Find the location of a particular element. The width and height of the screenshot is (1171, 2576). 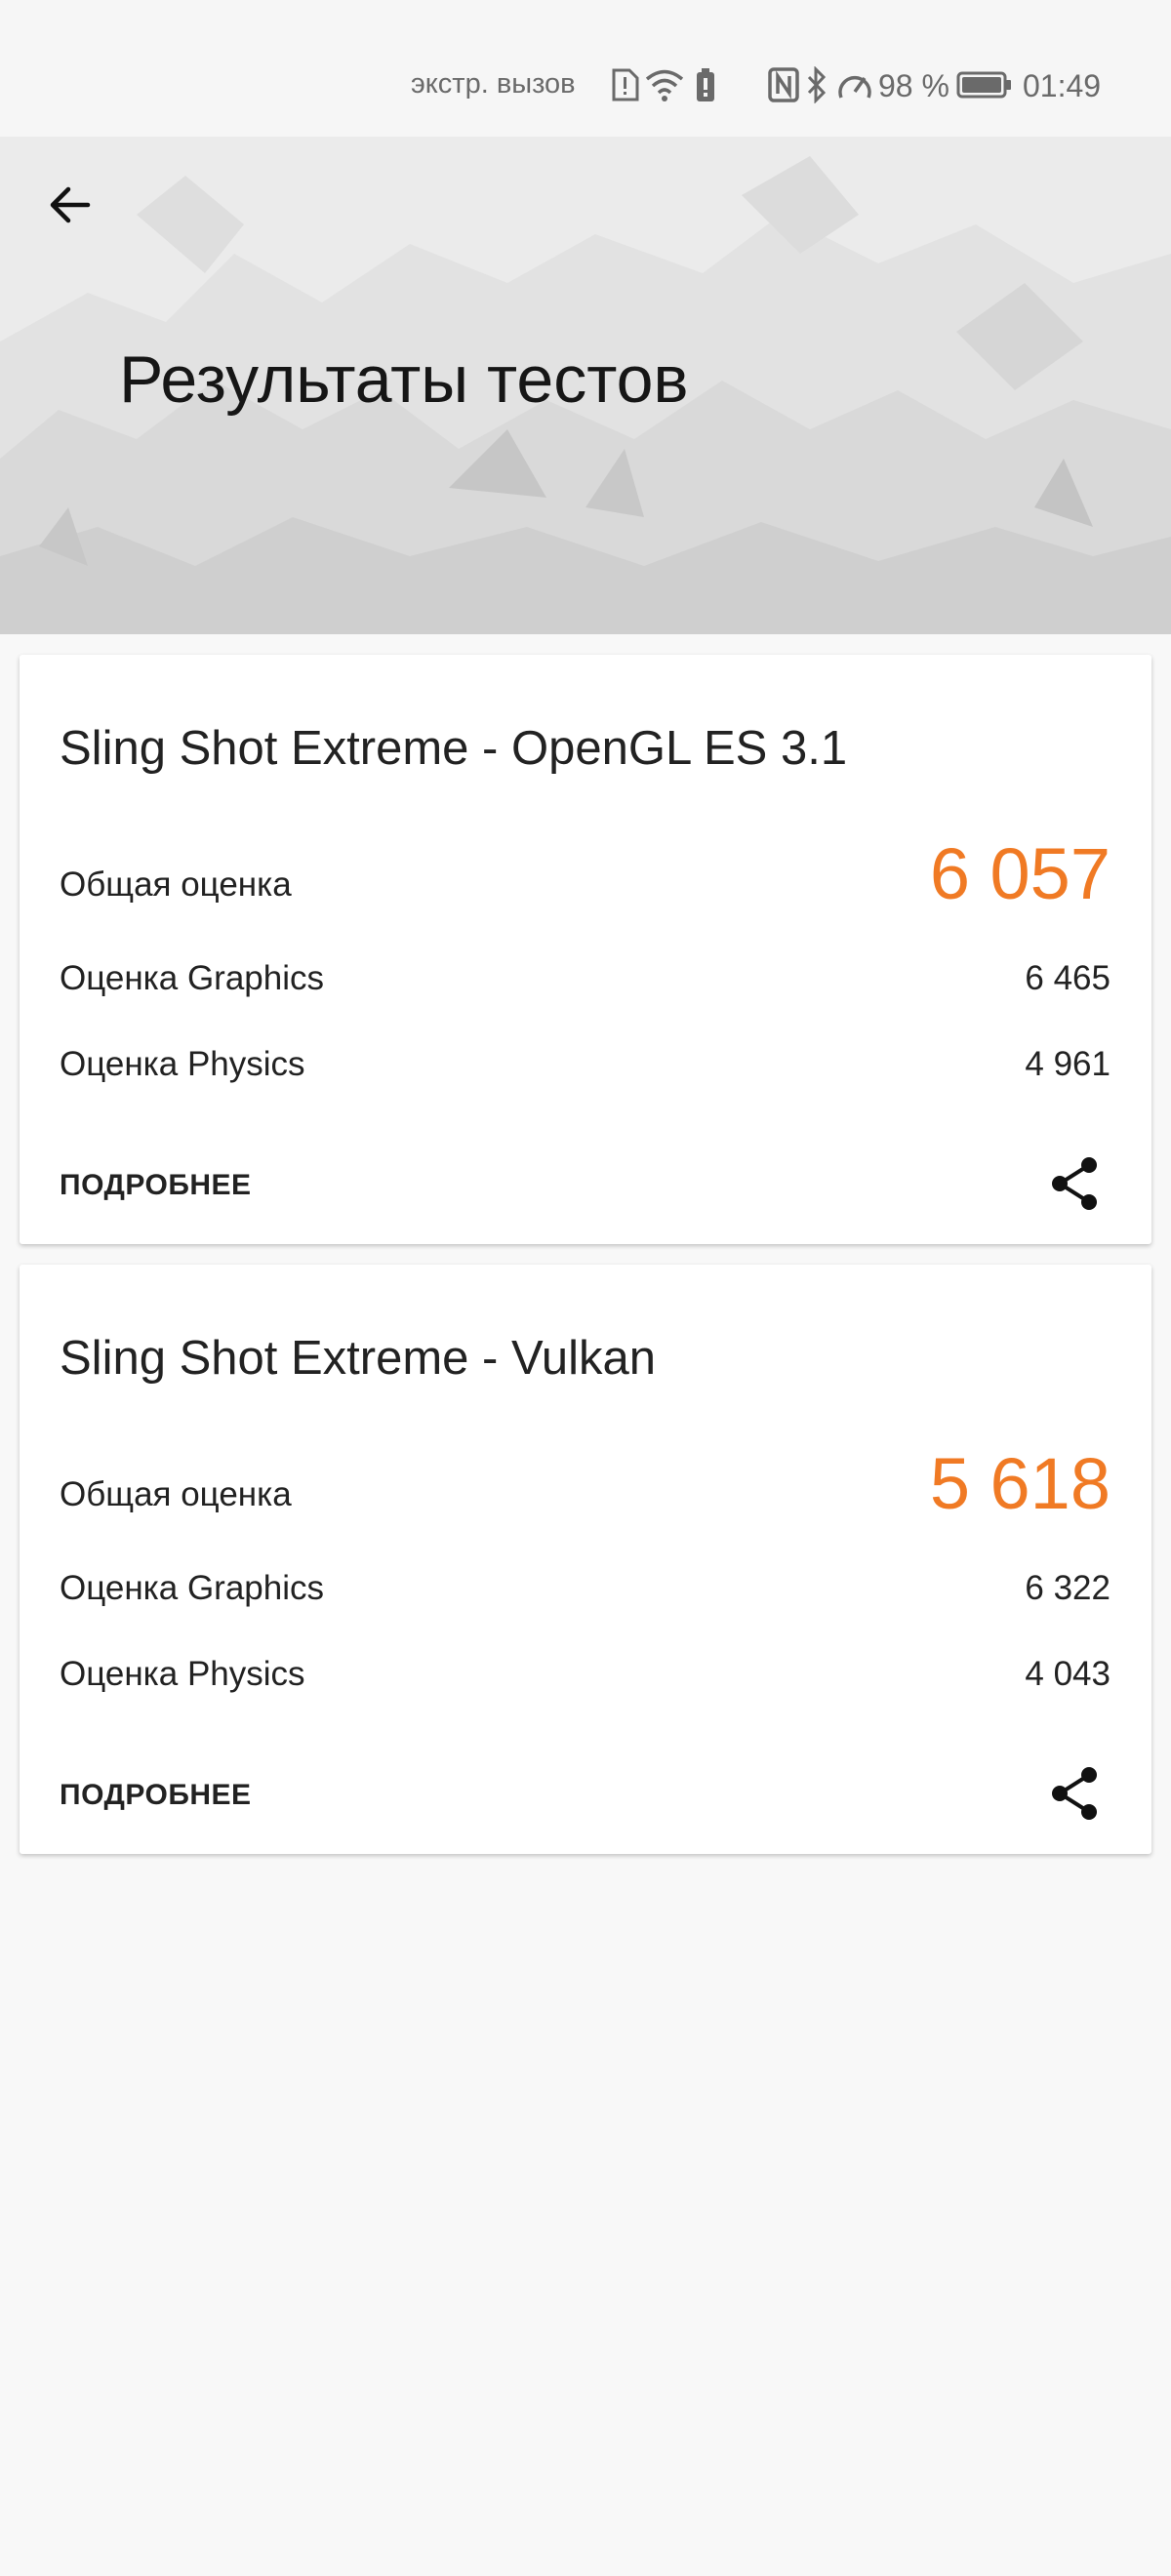

battery-icon is located at coordinates (984, 84).